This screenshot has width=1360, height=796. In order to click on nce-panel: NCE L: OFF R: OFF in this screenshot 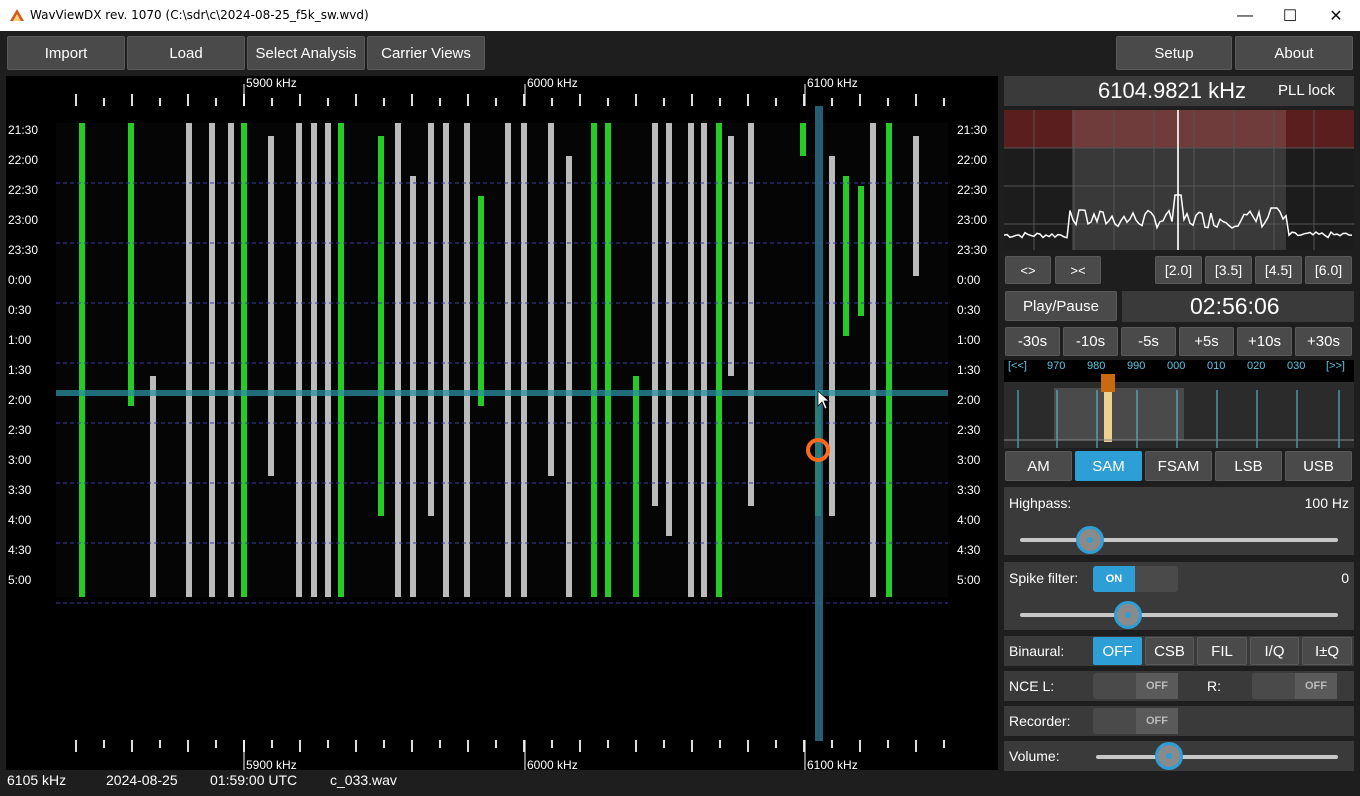, I will do `click(1179, 686)`.